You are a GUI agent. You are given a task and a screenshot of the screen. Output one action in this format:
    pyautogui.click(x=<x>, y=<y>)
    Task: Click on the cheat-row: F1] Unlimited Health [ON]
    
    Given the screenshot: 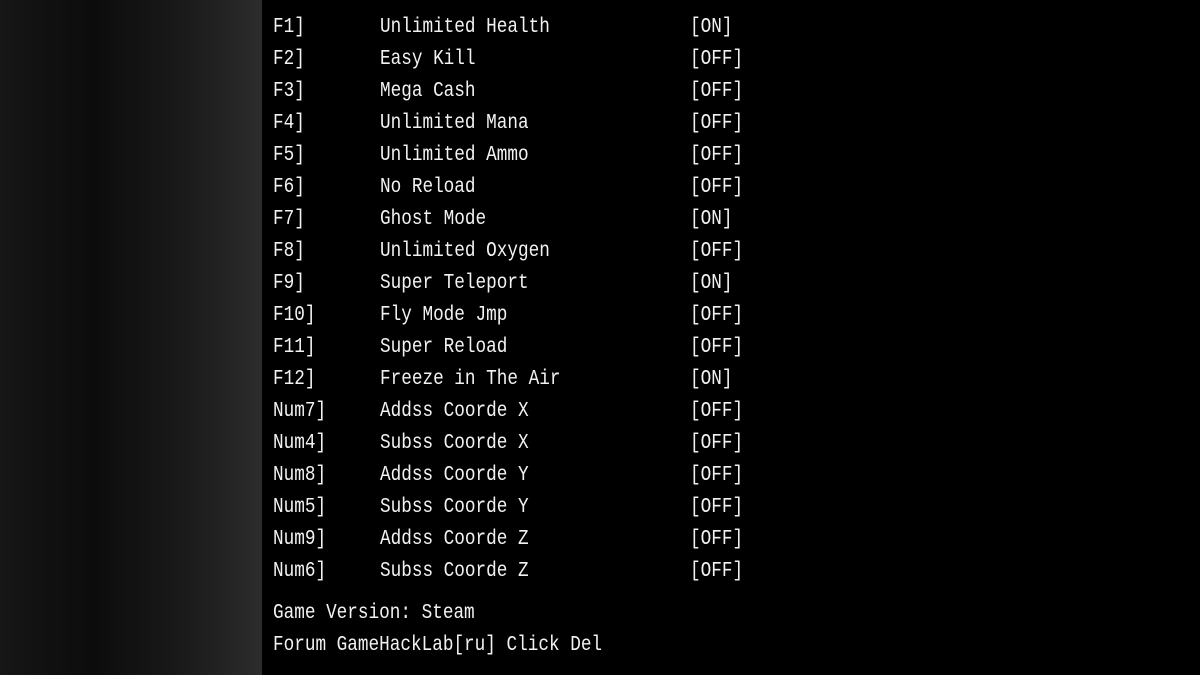 What is the action you would take?
    pyautogui.click(x=573, y=27)
    